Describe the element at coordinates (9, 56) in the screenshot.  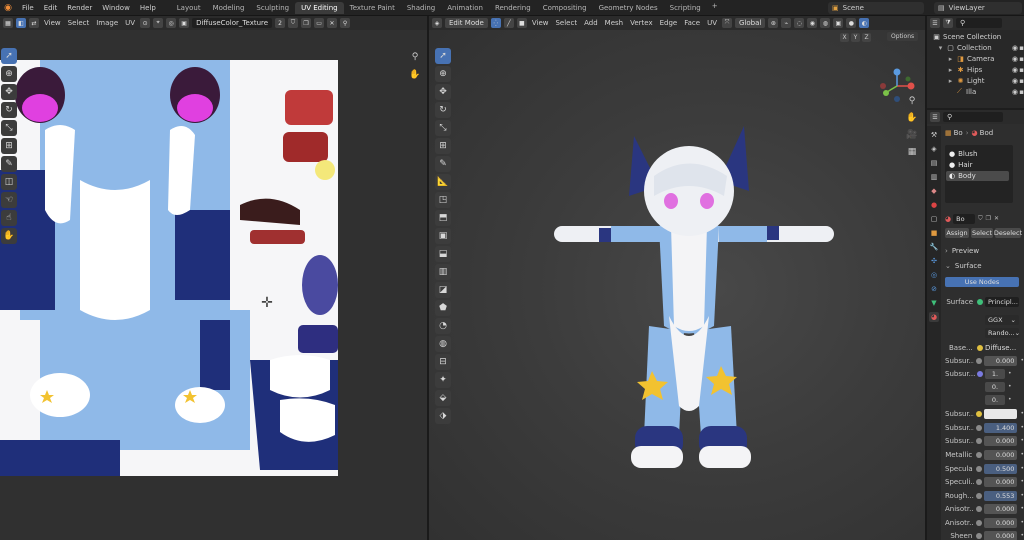
I see `select-box-tool-icon: ➚` at that location.